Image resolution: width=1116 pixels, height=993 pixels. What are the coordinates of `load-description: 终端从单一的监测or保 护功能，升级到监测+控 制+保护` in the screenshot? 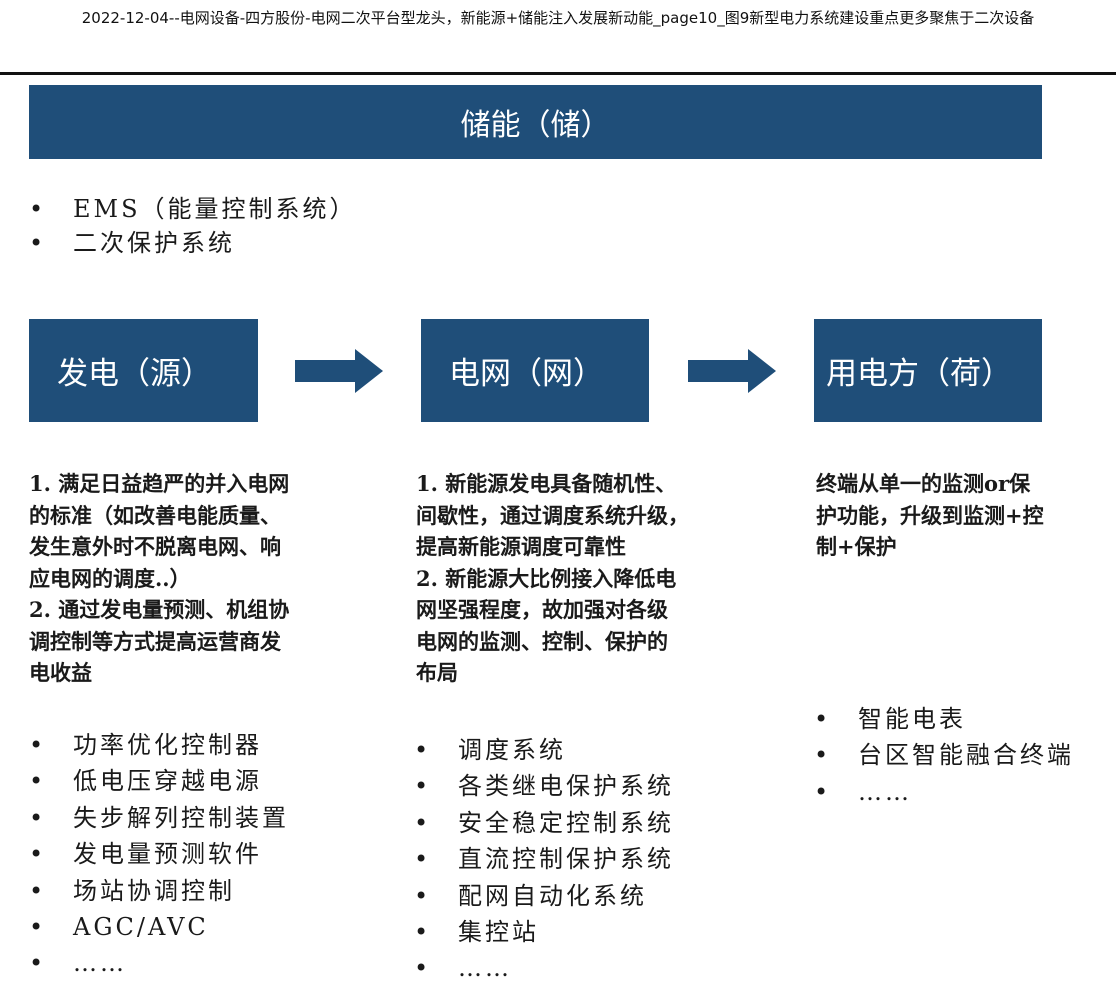 It's located at (930, 515).